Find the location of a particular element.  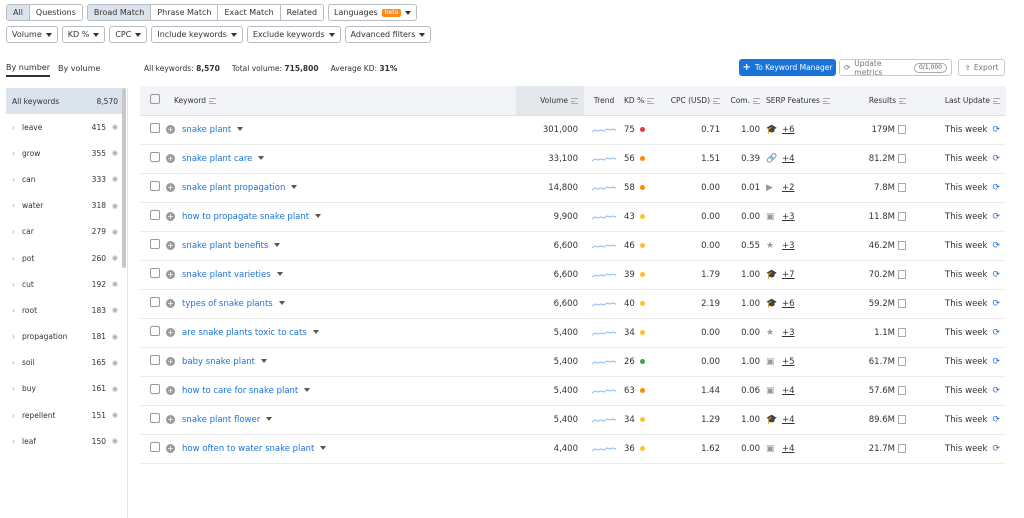

group-item: › pot 260 ◉ is located at coordinates (64, 258).